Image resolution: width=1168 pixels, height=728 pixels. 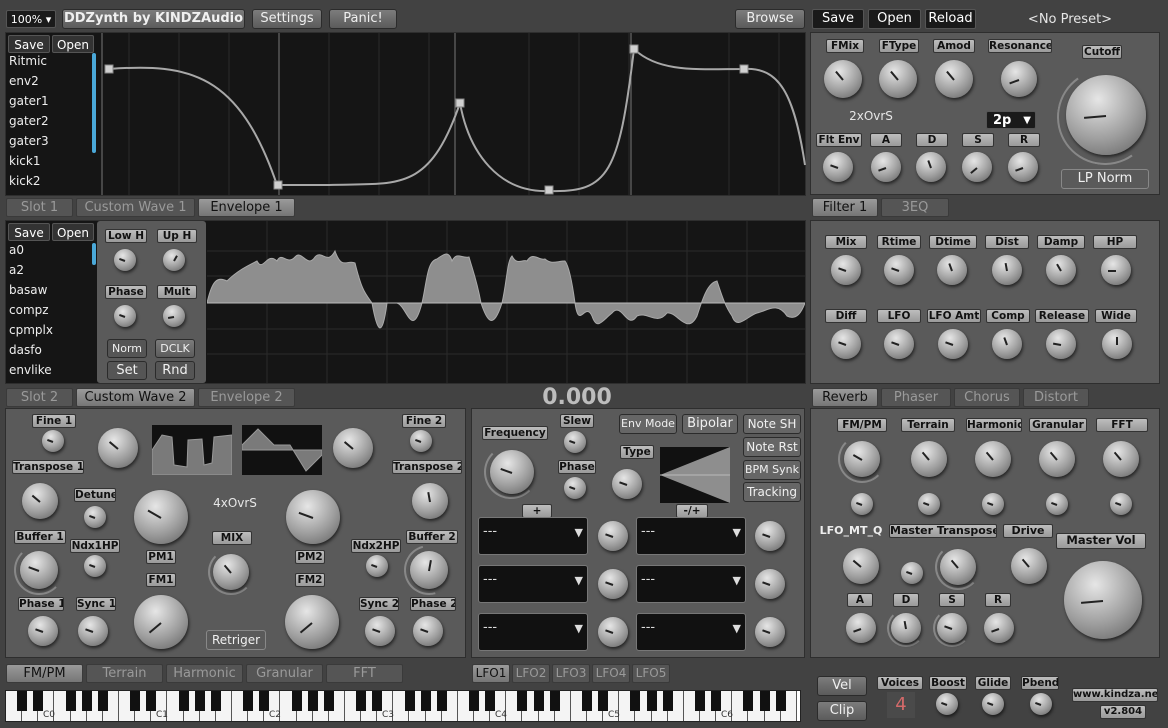 What do you see at coordinates (1056, 397) in the screenshot?
I see `tab-distort: Distort` at bounding box center [1056, 397].